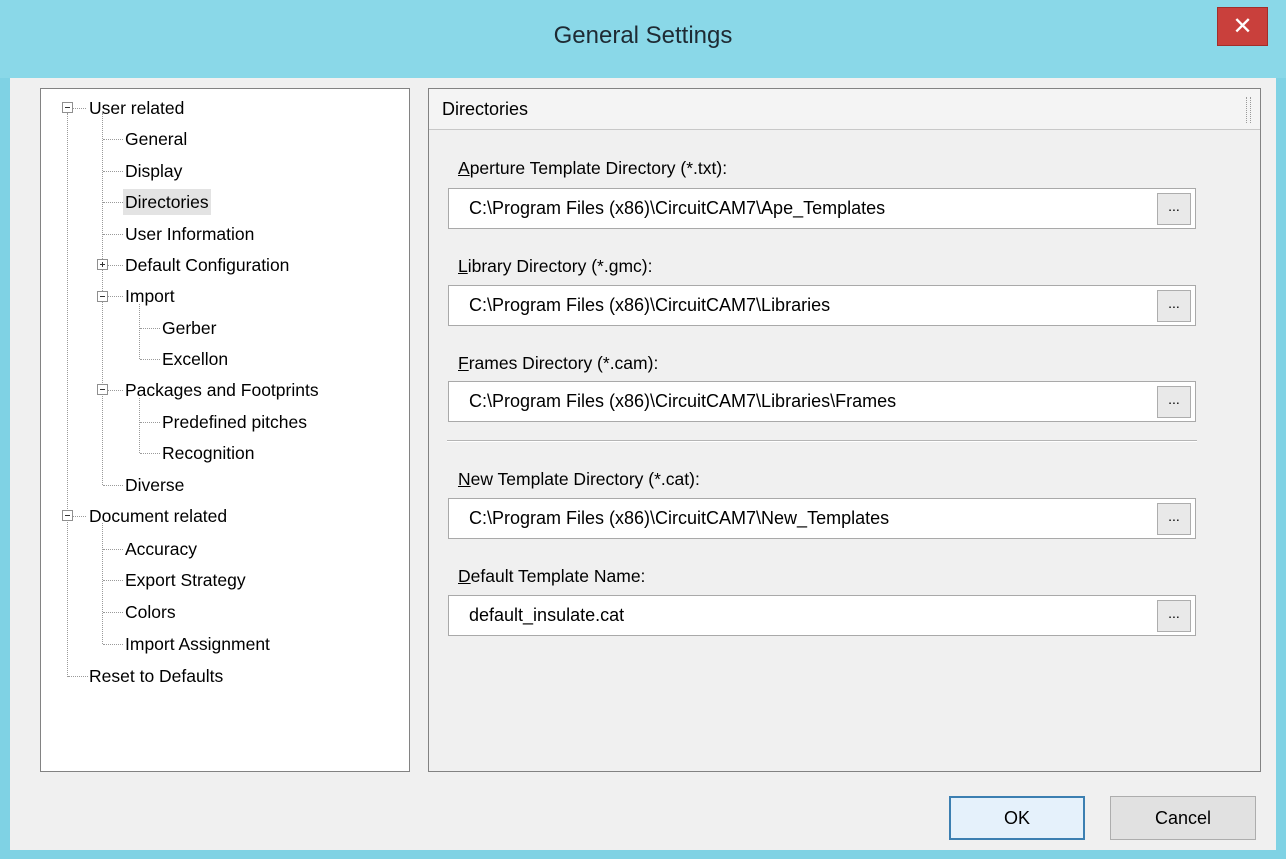  Describe the element at coordinates (822, 518) in the screenshot. I see `new-template-directory-input` at that location.